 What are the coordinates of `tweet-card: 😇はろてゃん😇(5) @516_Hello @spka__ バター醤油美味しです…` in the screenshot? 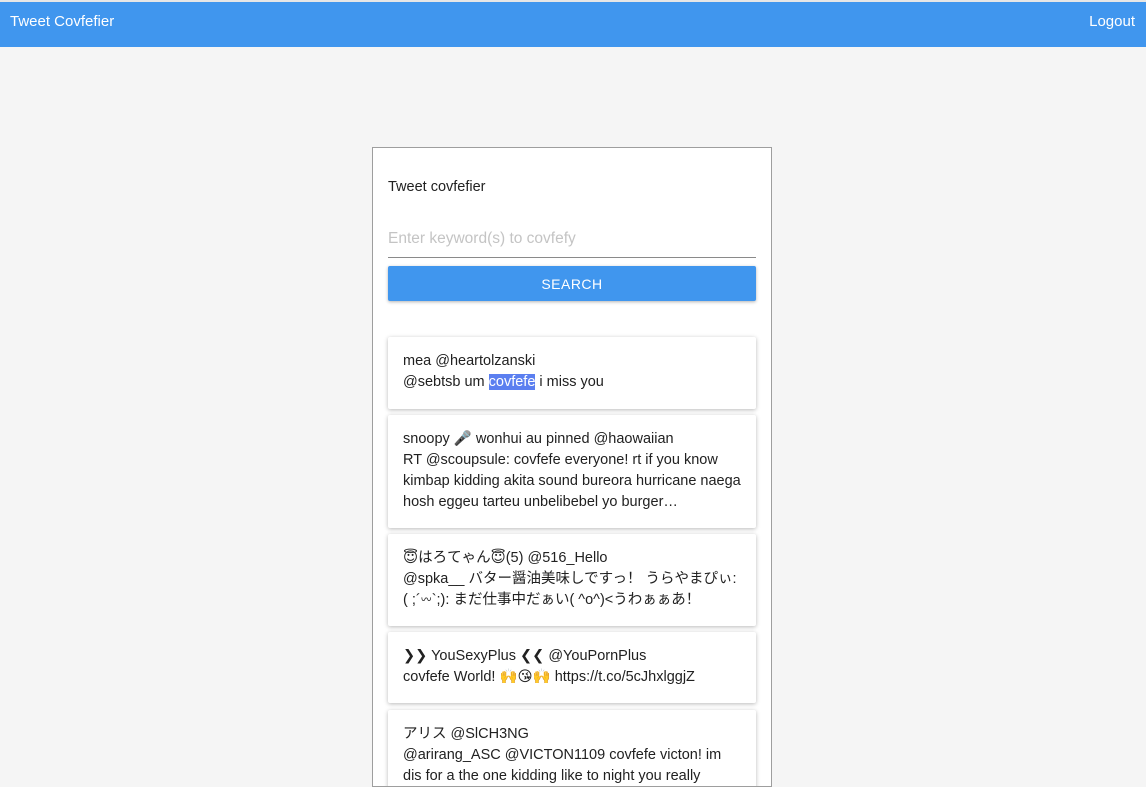 It's located at (572, 580).